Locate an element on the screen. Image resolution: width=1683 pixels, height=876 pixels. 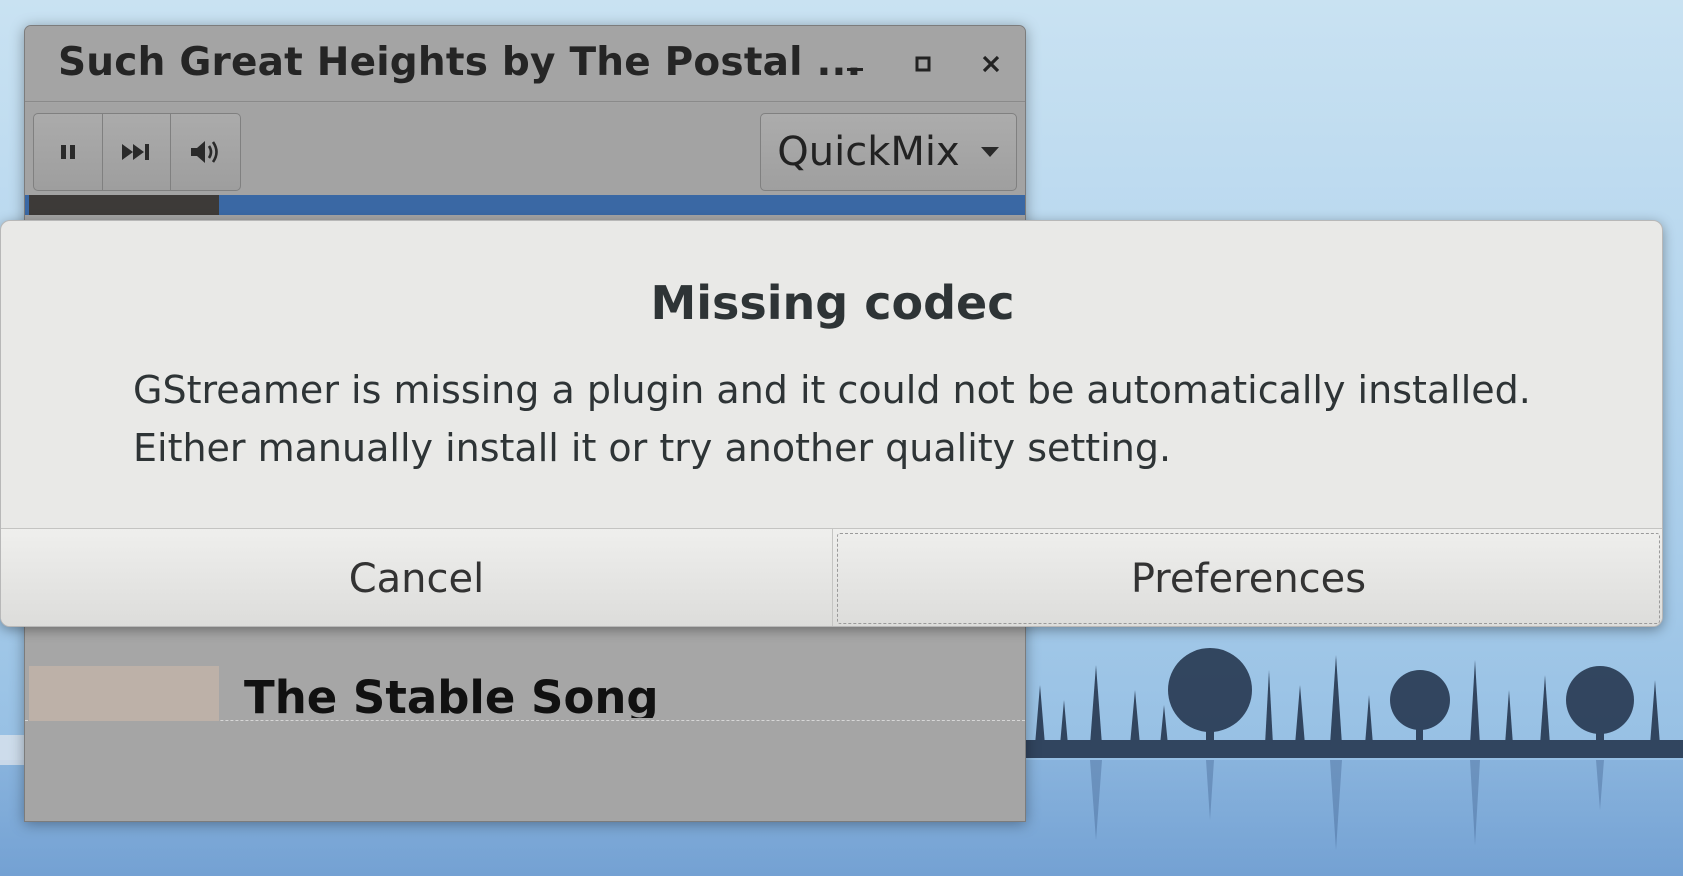
dialog-button-bar: Cancel Preferences is located at coordinates (831, 577).